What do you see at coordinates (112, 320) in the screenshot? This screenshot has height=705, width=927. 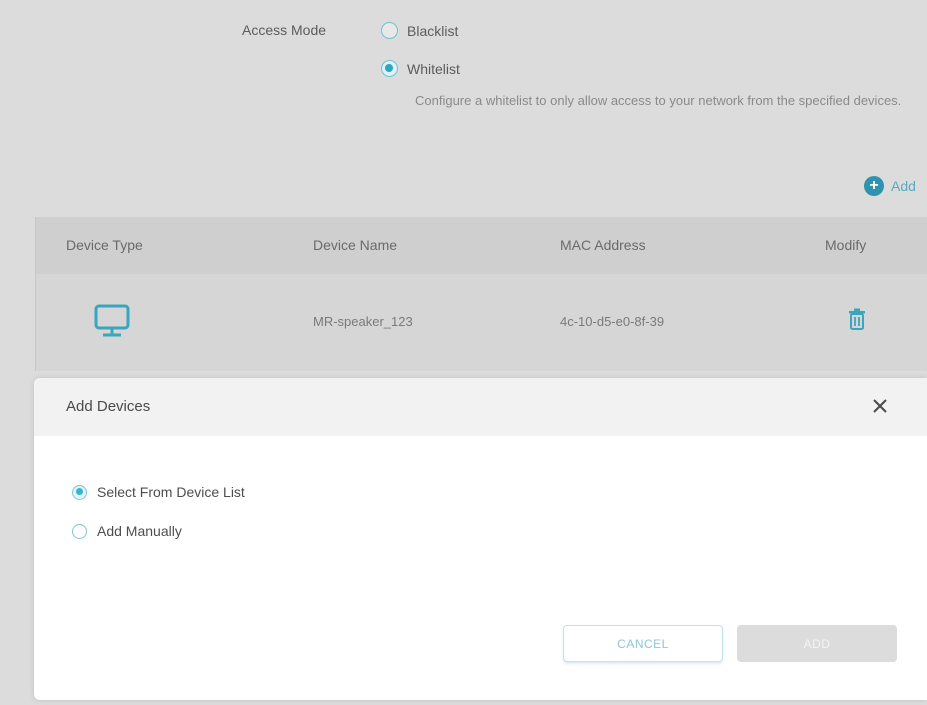 I see `monitor-icon` at bounding box center [112, 320].